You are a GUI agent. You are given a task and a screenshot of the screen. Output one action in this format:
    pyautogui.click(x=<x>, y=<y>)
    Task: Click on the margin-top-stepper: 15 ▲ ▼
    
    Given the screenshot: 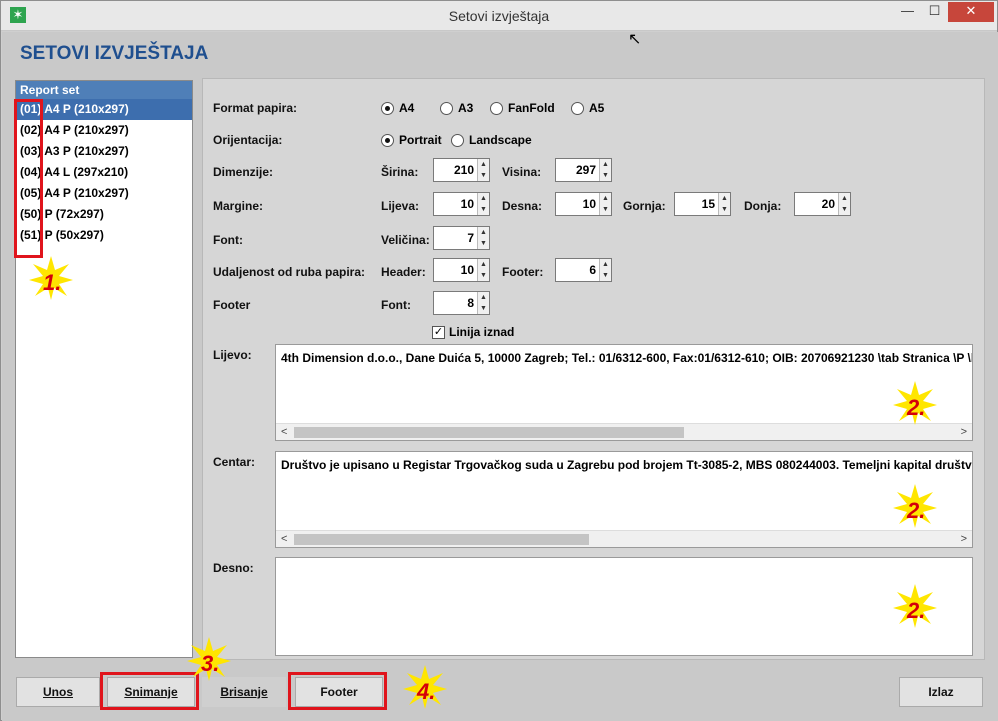 What is the action you would take?
    pyautogui.click(x=702, y=204)
    